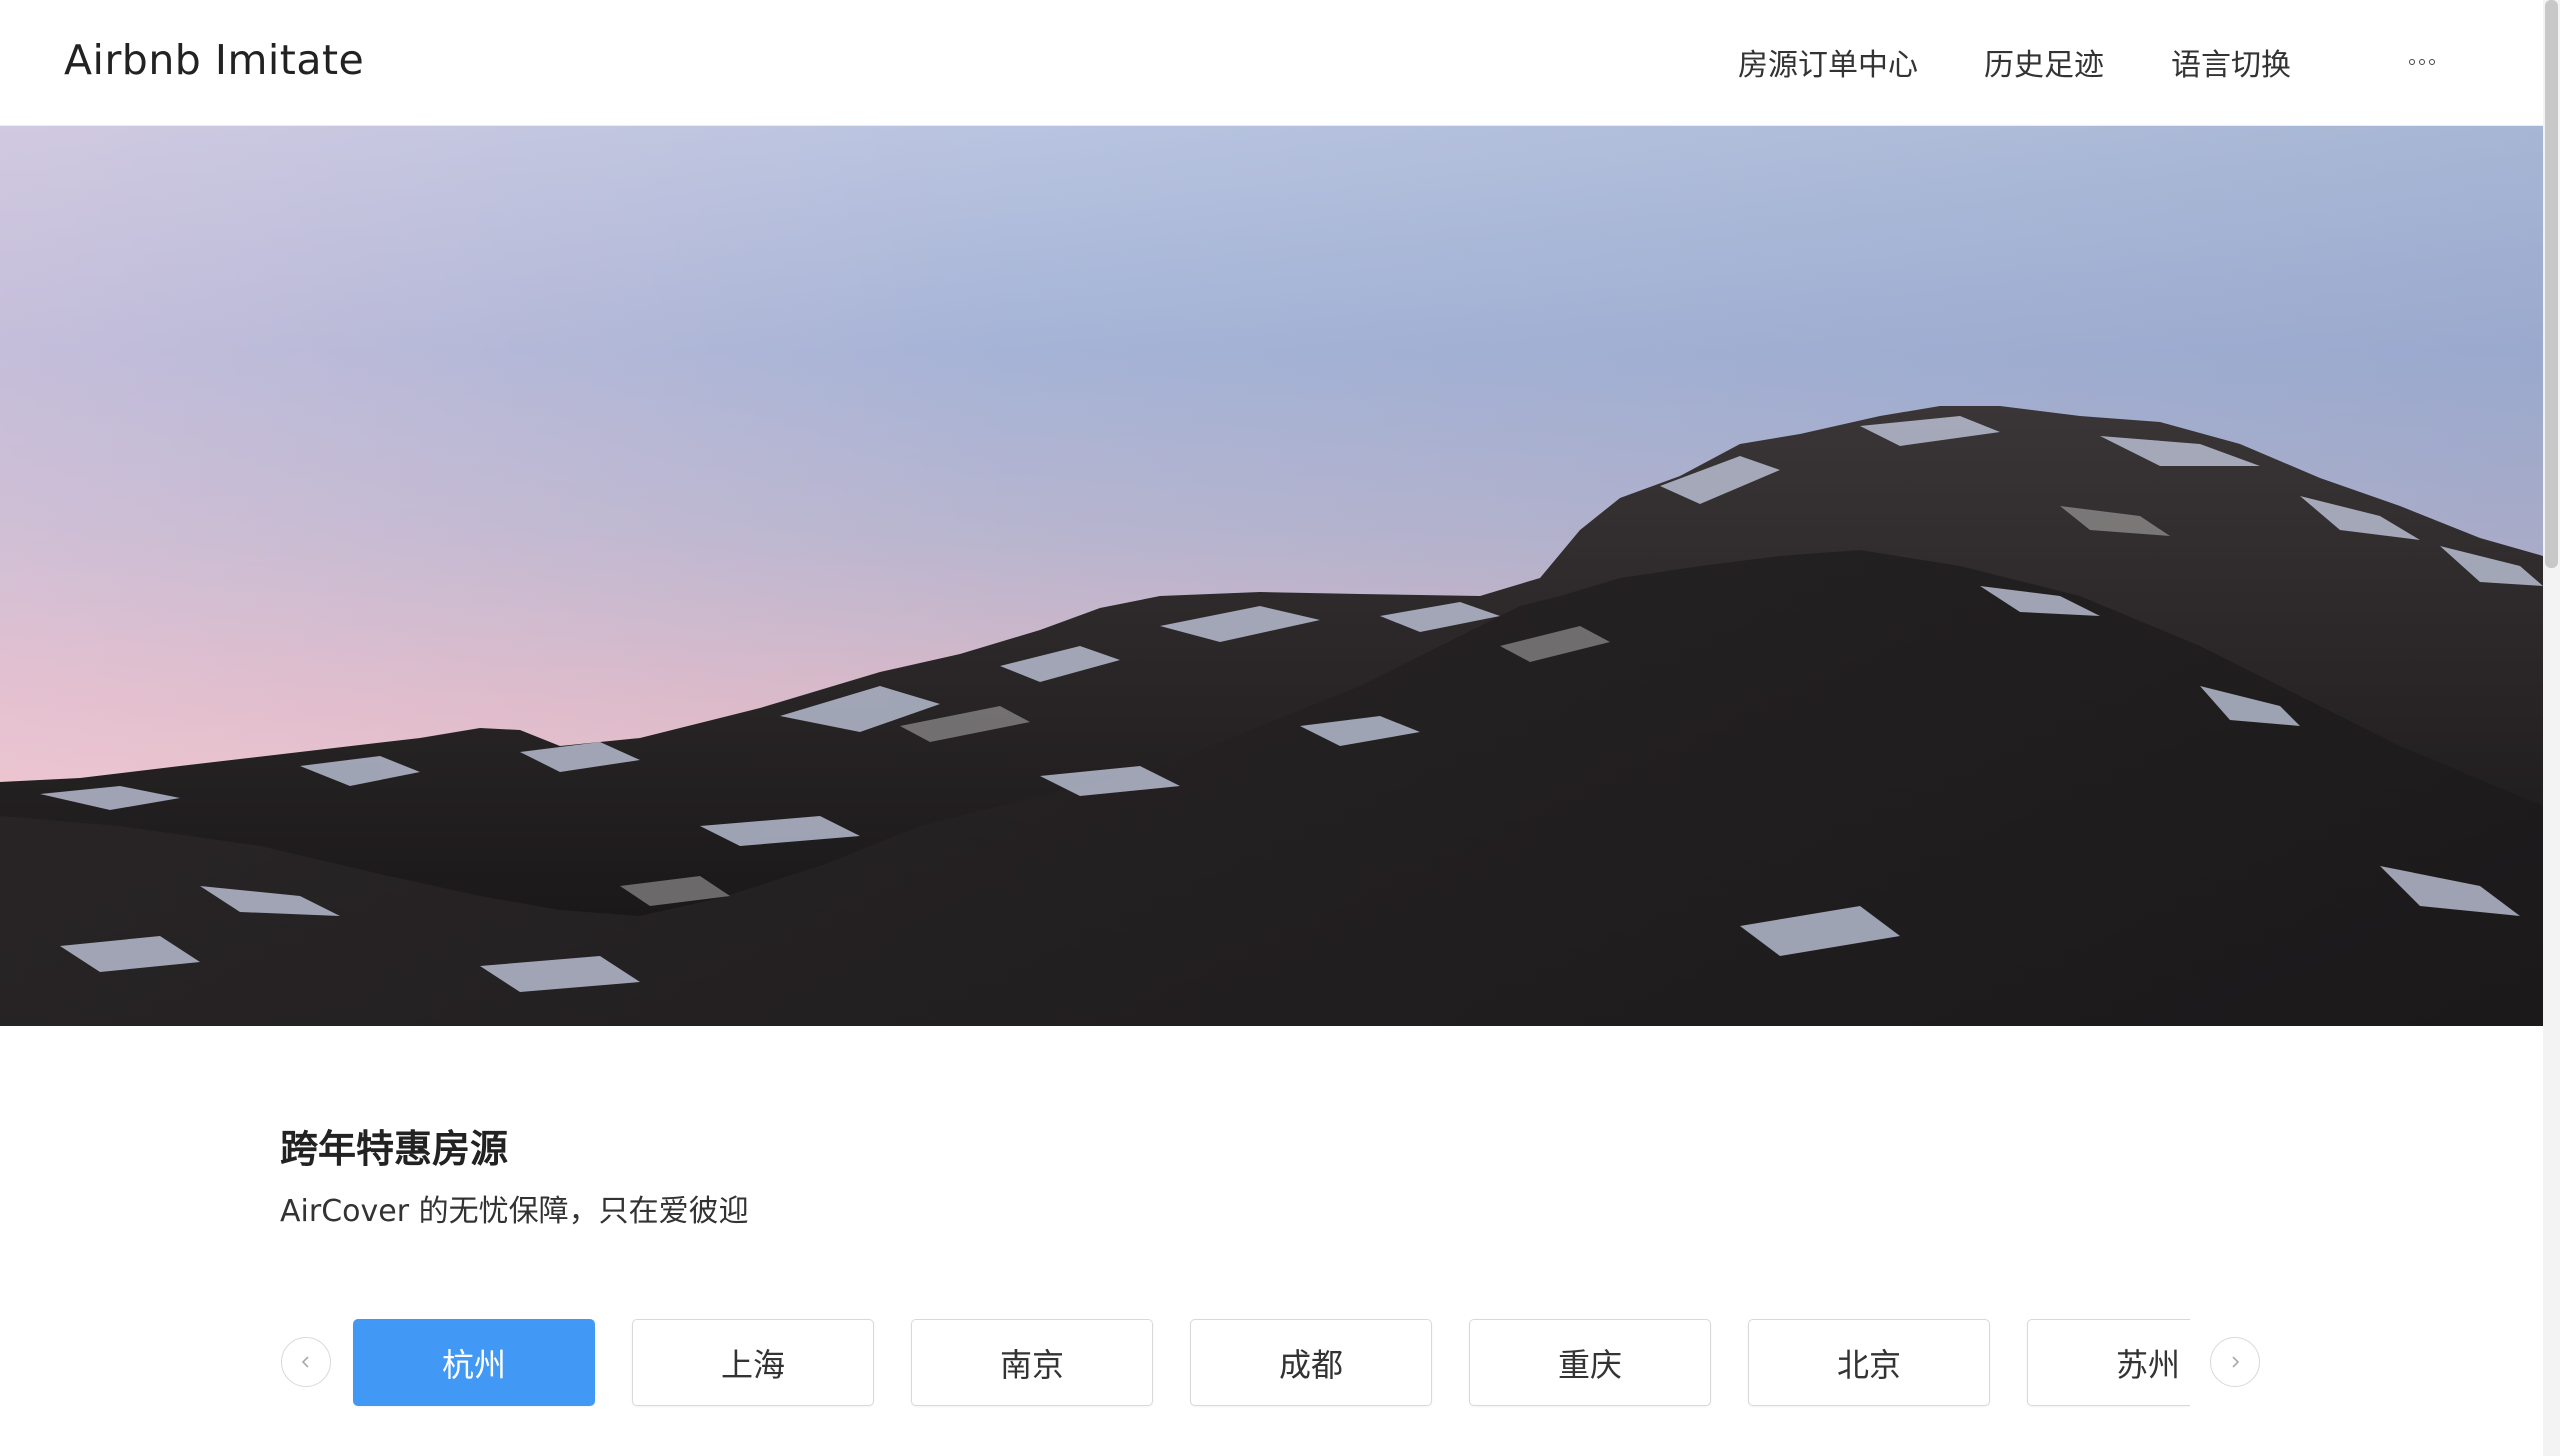 This screenshot has width=2560, height=1456. I want to click on tab-chengdu: 成都, so click(1311, 1362).